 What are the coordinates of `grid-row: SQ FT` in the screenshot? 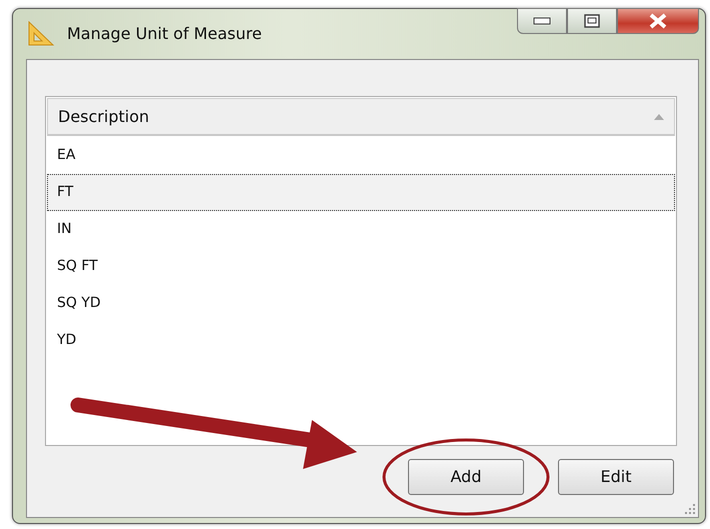 It's located at (361, 266).